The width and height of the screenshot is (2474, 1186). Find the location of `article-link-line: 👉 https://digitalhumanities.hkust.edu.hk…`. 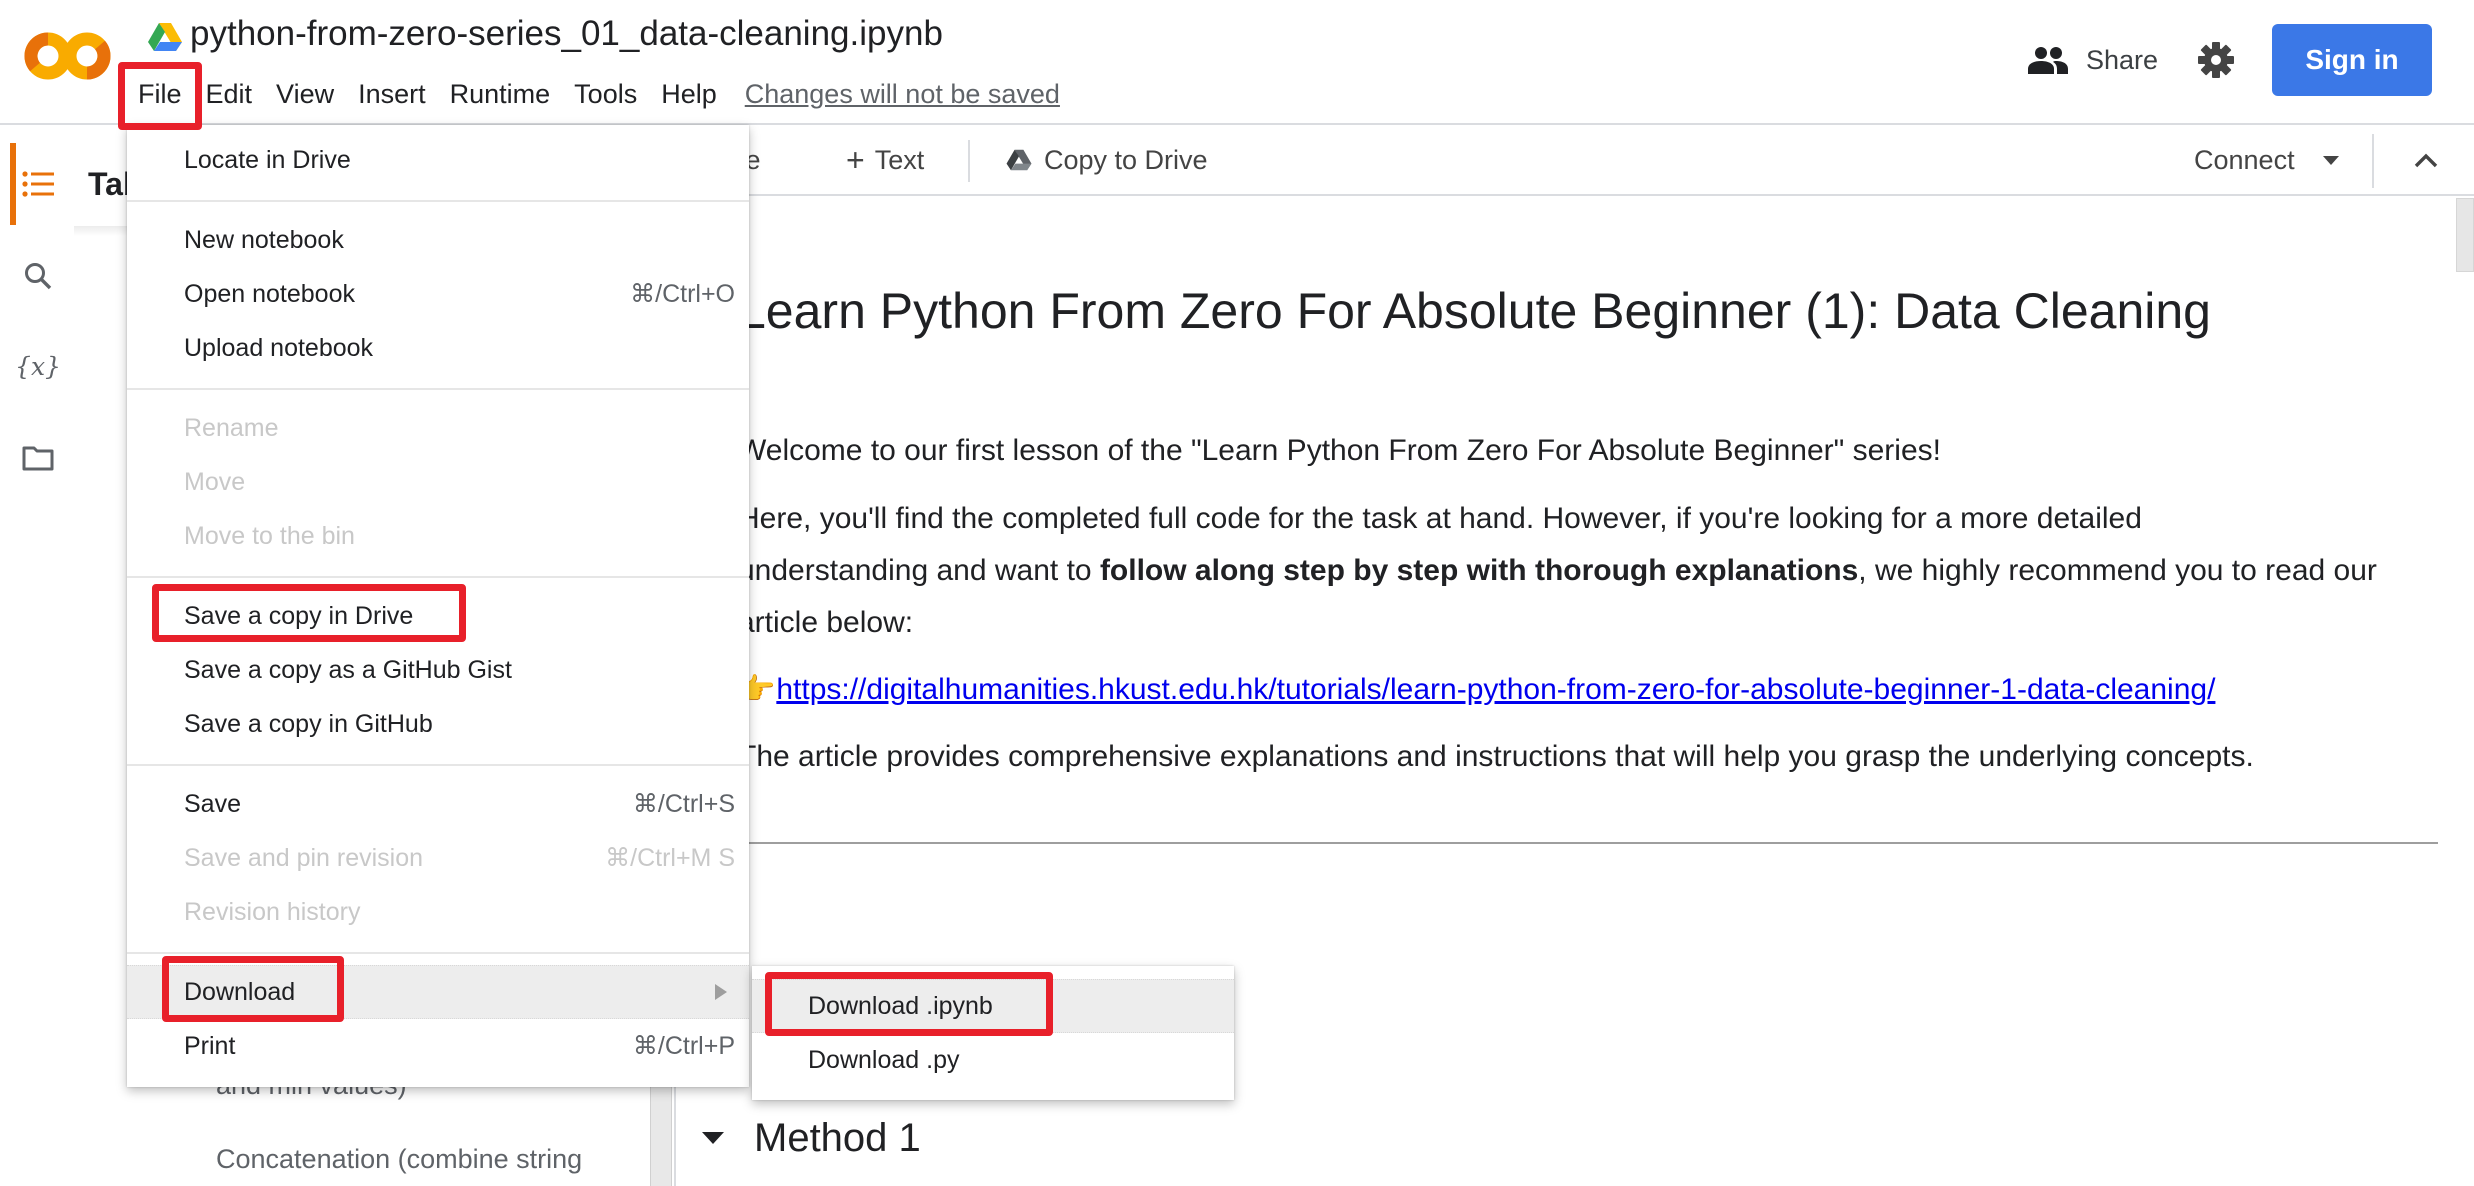

article-link-line: 👉 https://digitalhumanities.hkust.edu.hk… is located at coordinates (1476, 689).